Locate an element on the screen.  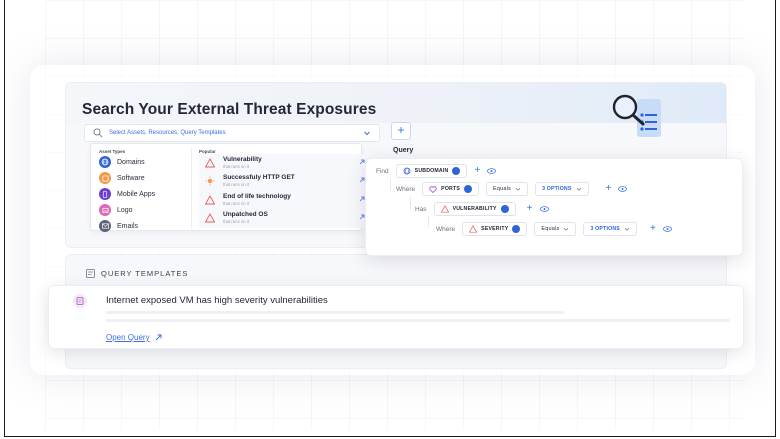
asset-item-software: Software is located at coordinates (122, 178).